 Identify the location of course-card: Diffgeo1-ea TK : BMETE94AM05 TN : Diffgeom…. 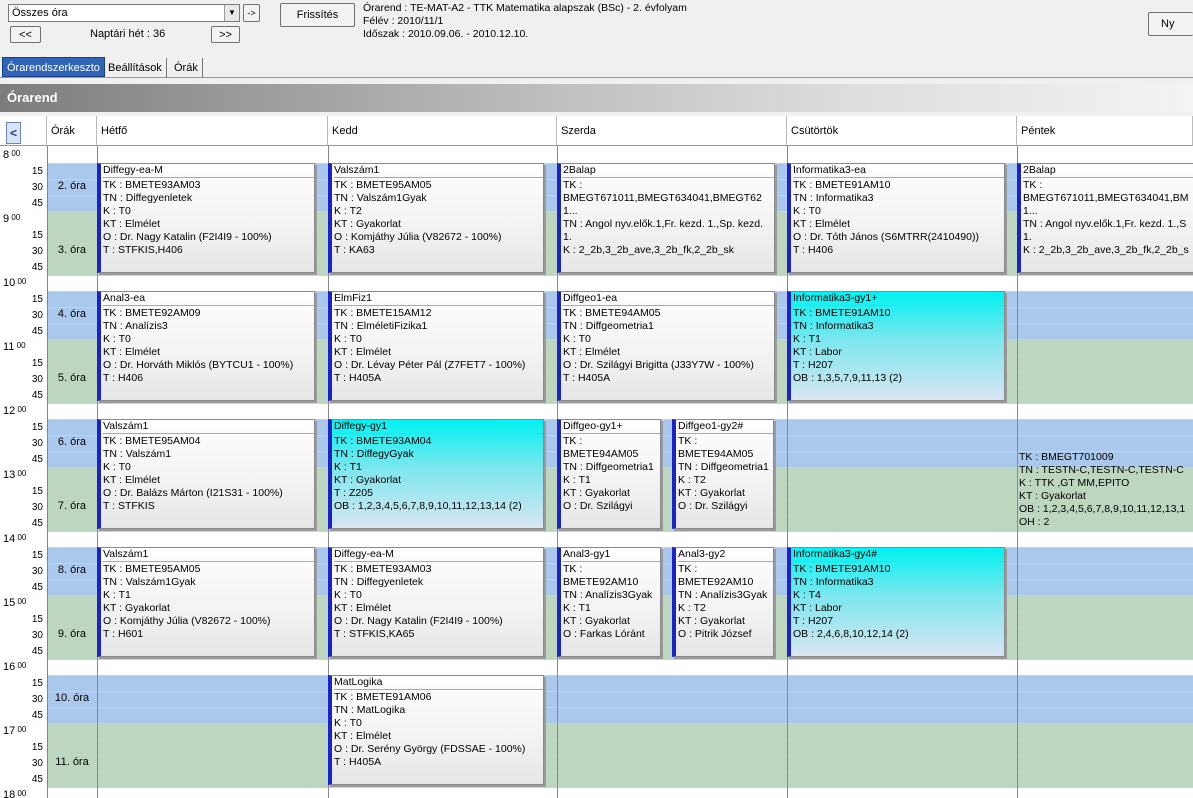
(666, 346).